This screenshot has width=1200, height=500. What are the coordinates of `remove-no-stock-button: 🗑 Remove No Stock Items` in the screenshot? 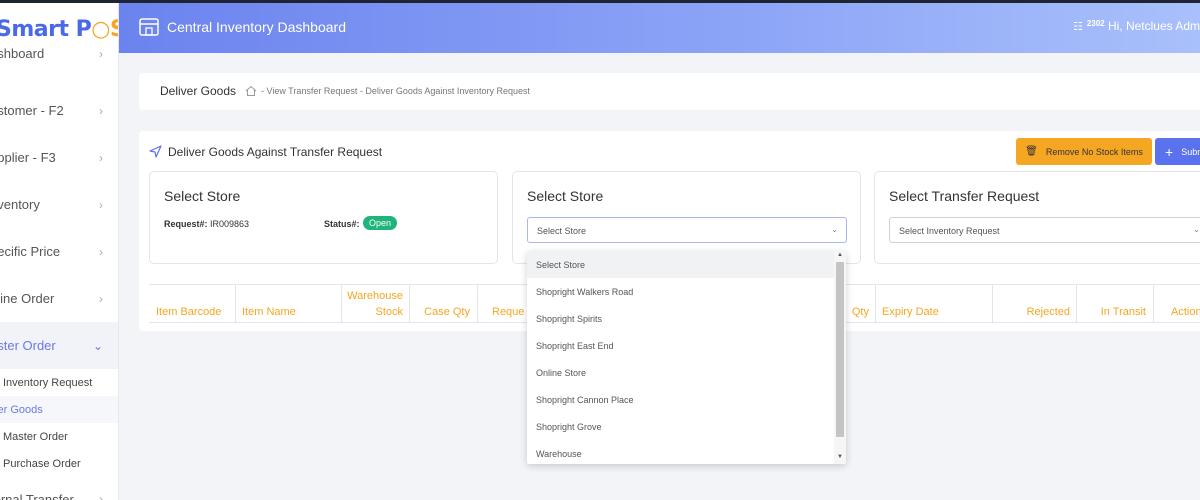 It's located at (1084, 151).